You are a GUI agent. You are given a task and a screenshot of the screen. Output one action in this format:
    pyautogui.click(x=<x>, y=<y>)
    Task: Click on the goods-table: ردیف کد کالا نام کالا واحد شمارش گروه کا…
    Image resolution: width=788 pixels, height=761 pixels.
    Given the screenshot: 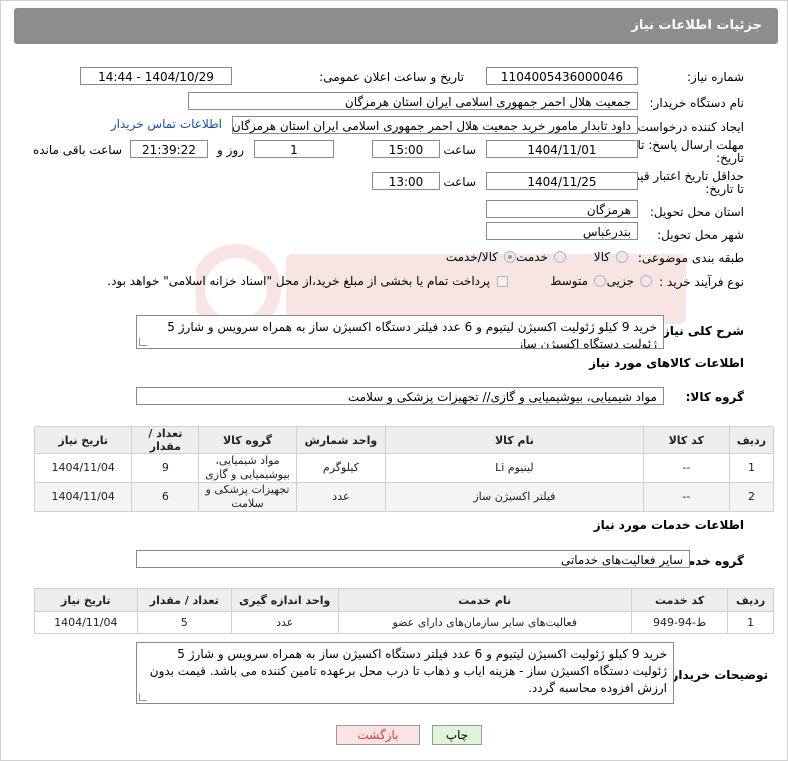 What is the action you would take?
    pyautogui.click(x=404, y=469)
    